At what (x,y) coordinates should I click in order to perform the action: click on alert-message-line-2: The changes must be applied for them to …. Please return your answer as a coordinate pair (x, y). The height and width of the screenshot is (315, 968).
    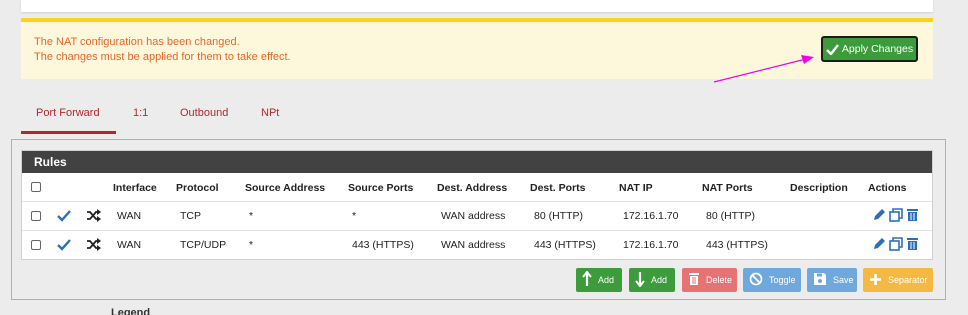
    Looking at the image, I should click on (162, 57).